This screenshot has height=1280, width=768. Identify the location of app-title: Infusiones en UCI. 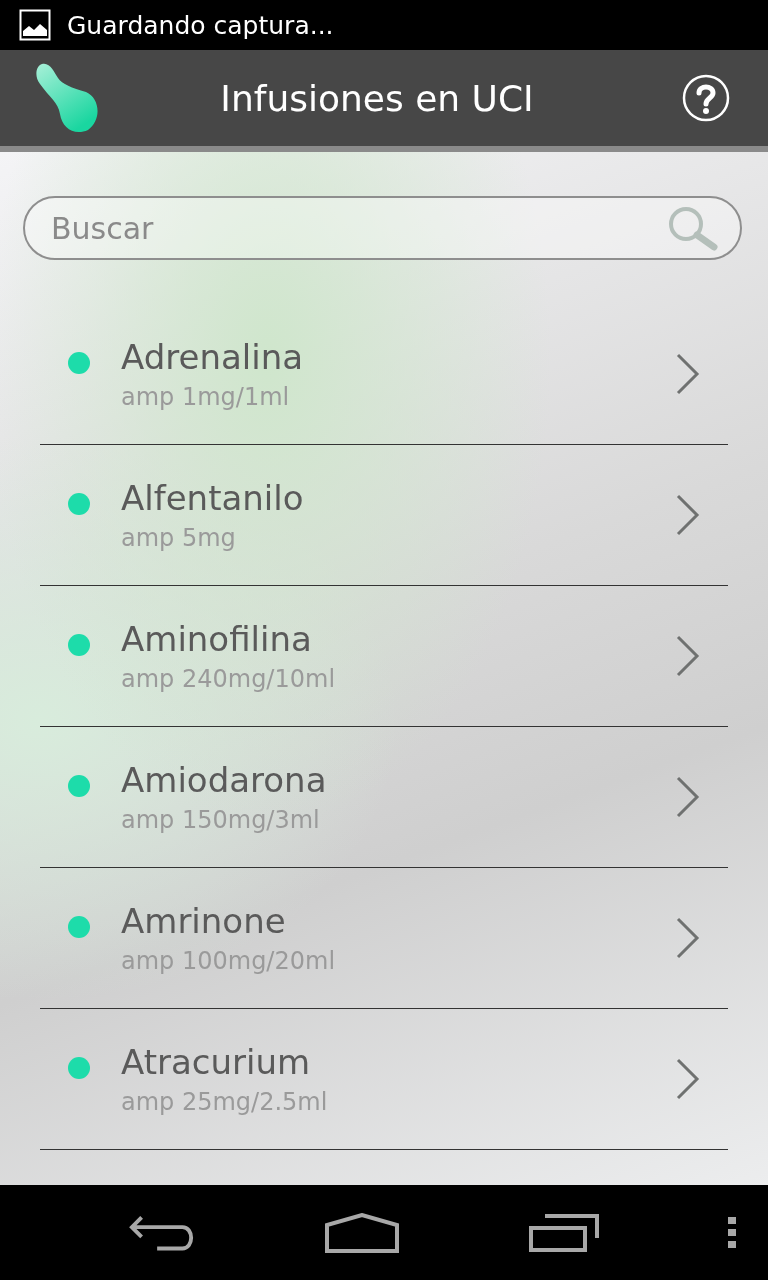
(377, 98).